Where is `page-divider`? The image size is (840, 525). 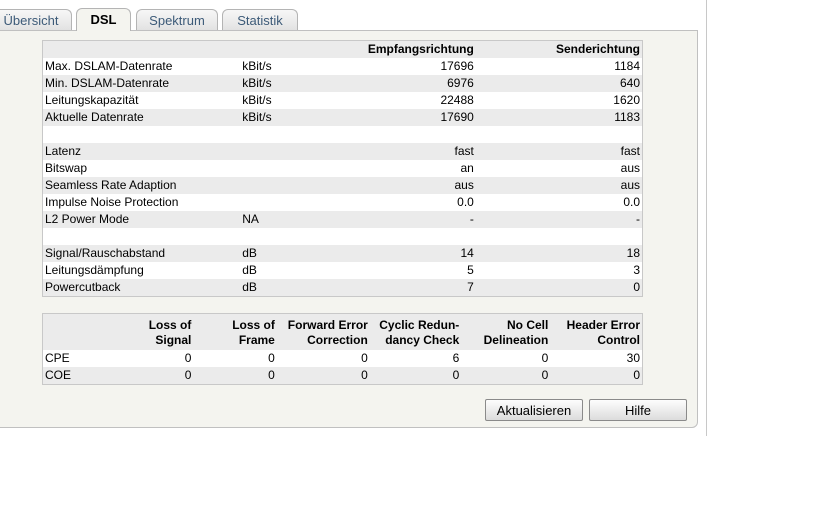
page-divider is located at coordinates (706, 218).